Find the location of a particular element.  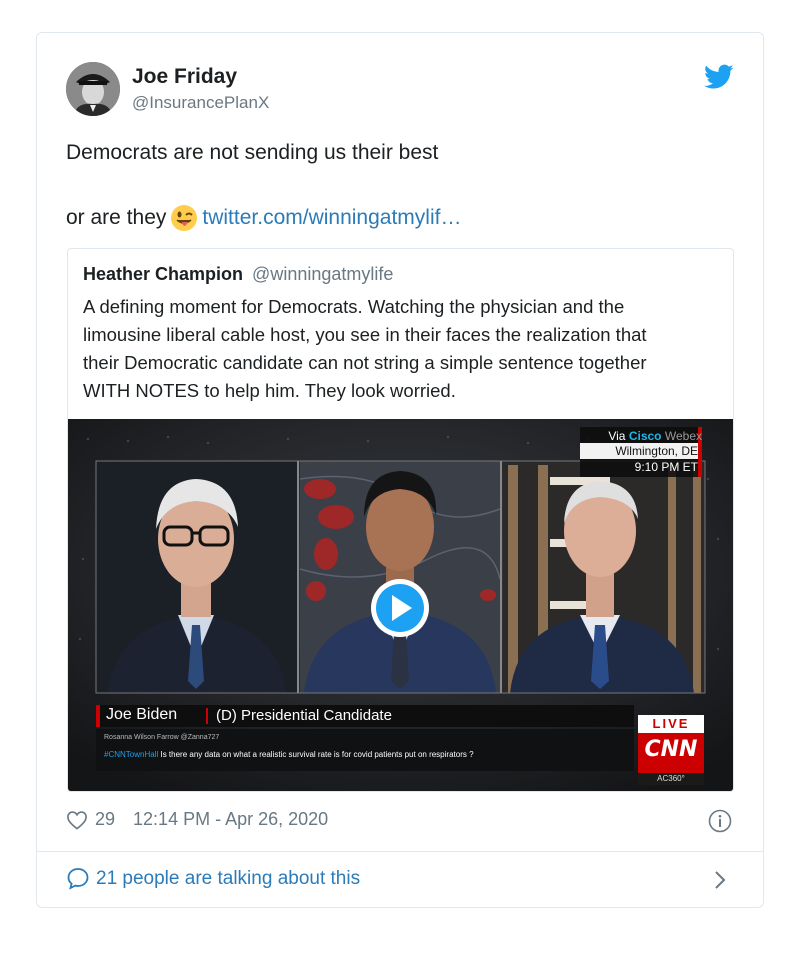

conversation-link: 21 people are talking about this is located at coordinates (213, 878).